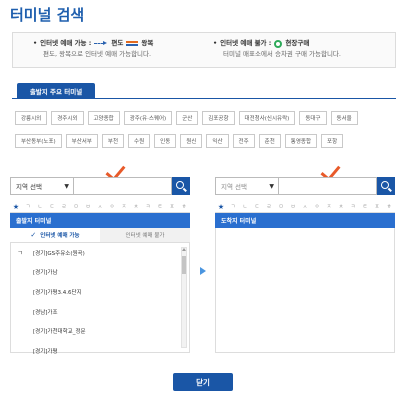  Describe the element at coordinates (147, 43) in the screenshot. I see `legend-roundtrip-label: 왕복` at that location.